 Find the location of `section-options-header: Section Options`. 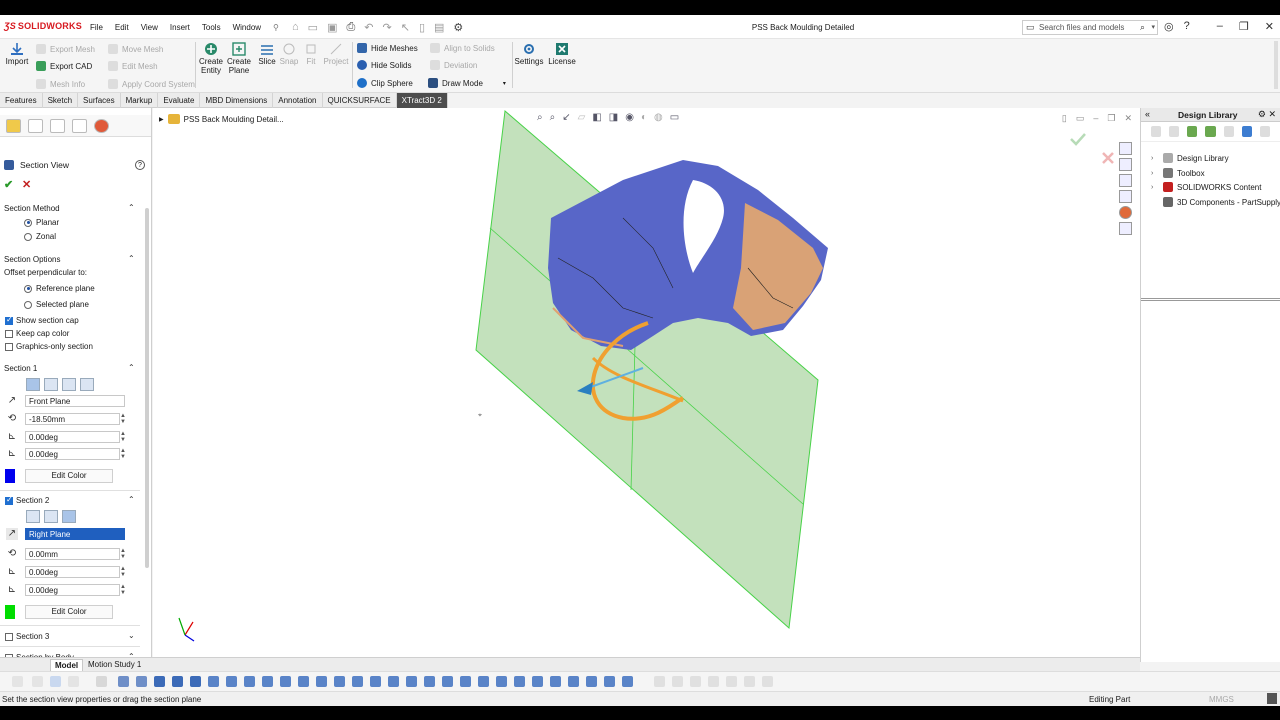

section-options-header: Section Options is located at coordinates (32, 259).